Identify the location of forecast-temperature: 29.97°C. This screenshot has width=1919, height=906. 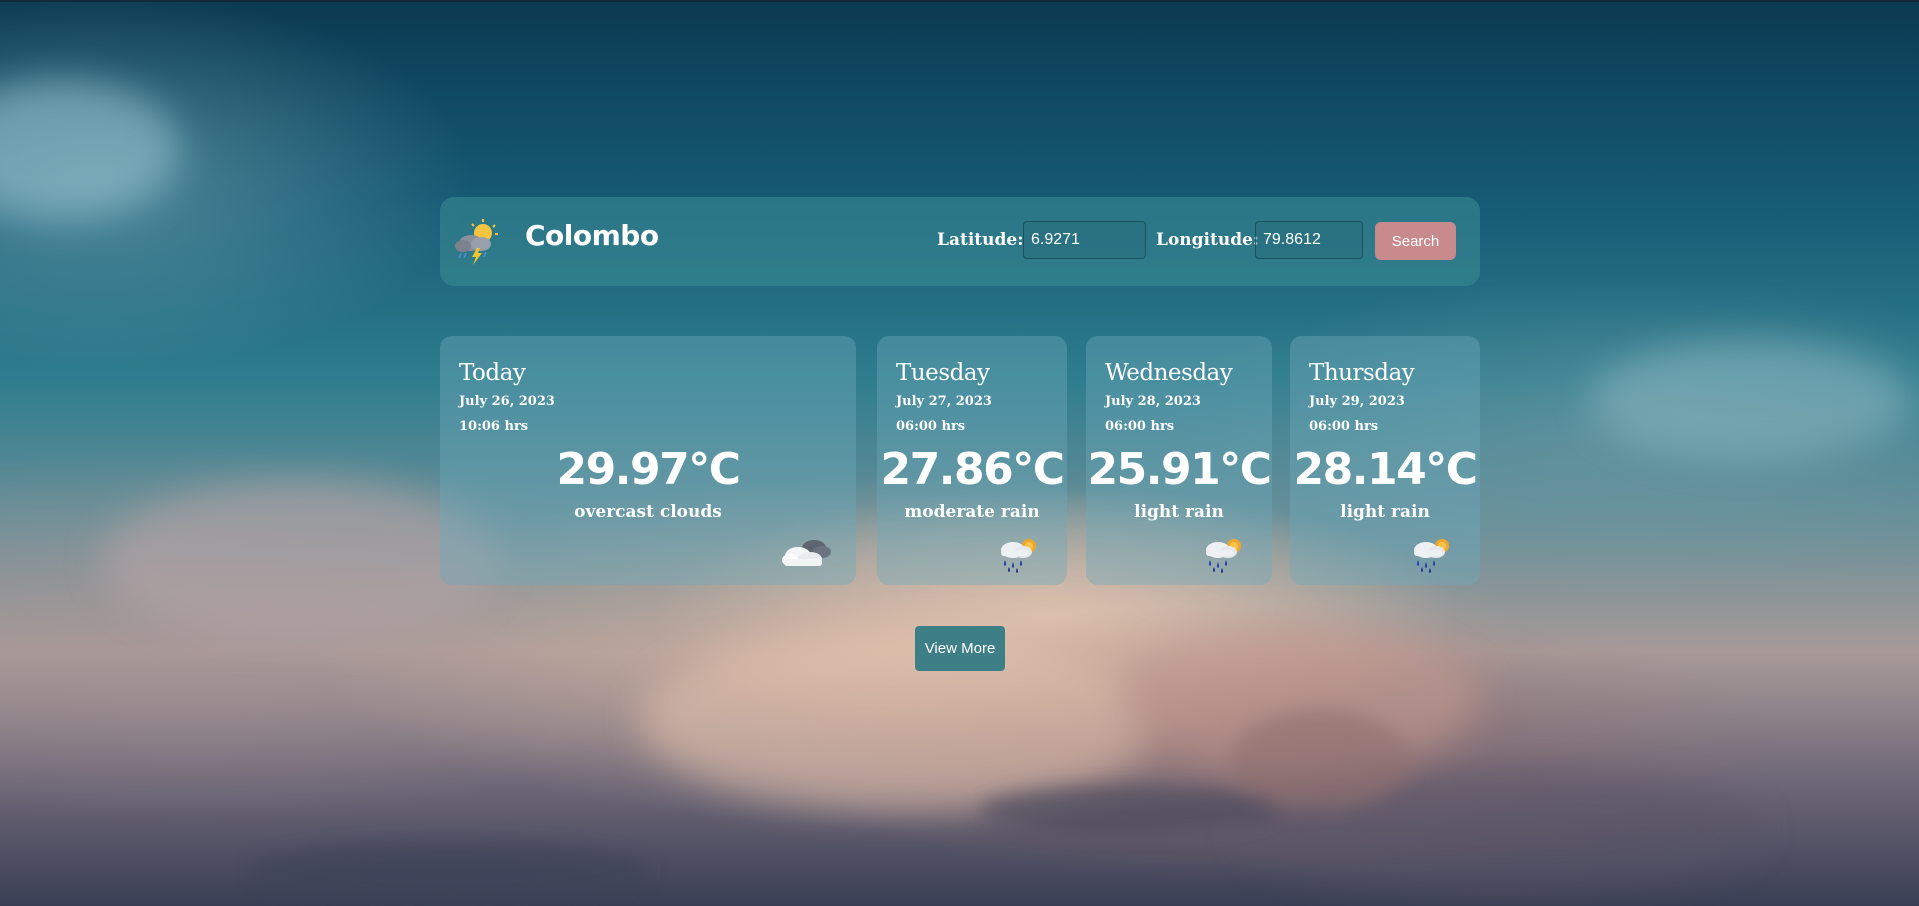
(648, 469).